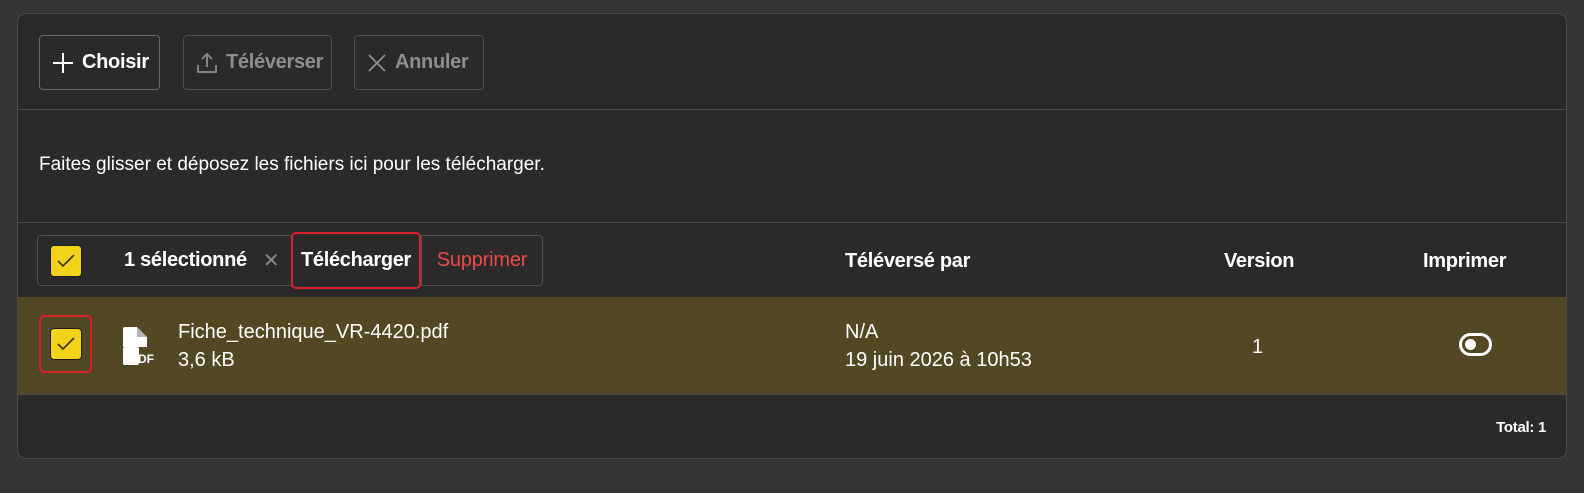  What do you see at coordinates (1470, 344) in the screenshot?
I see `print-toggle-knob` at bounding box center [1470, 344].